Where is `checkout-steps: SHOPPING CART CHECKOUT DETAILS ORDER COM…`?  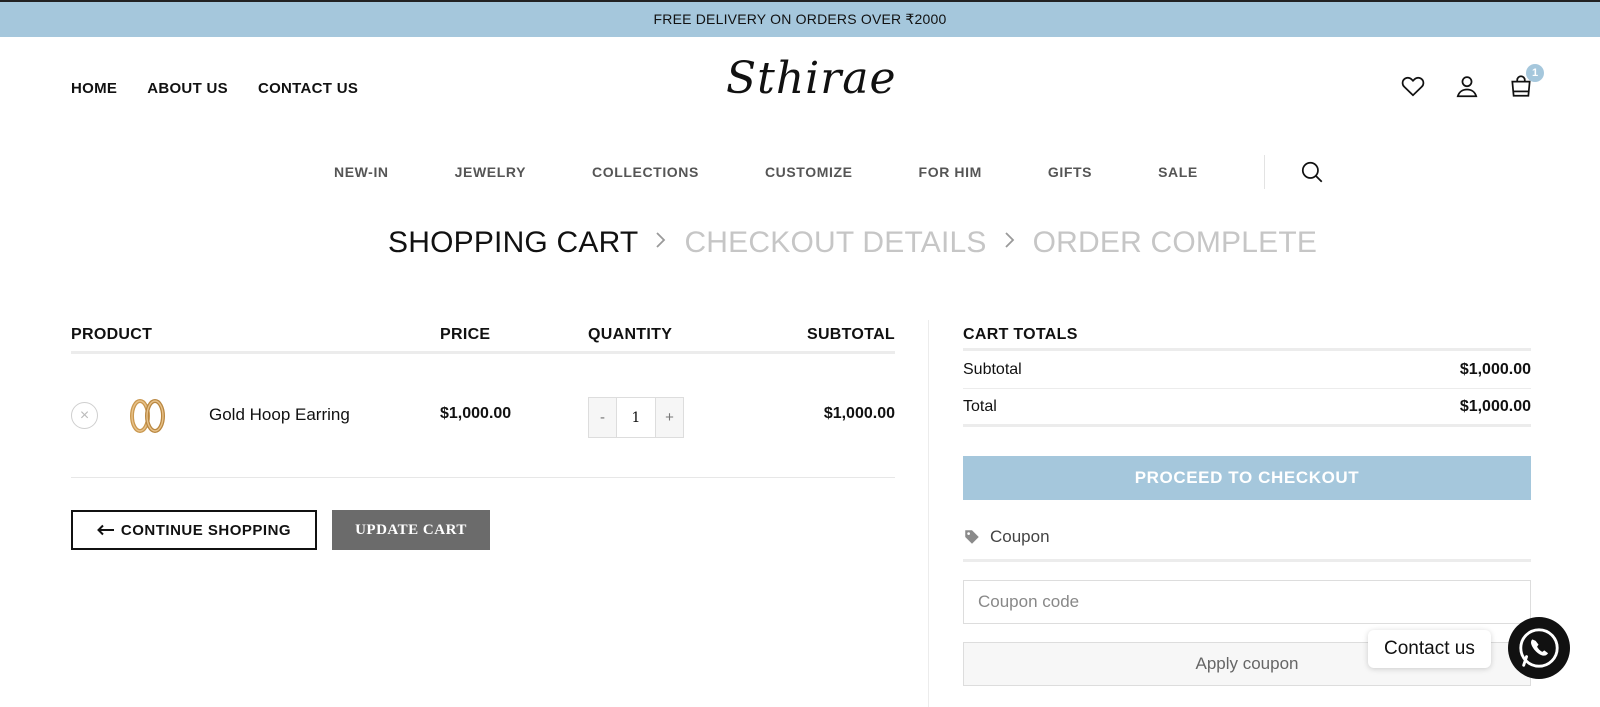 checkout-steps: SHOPPING CART CHECKOUT DETAILS ORDER COM… is located at coordinates (852, 243).